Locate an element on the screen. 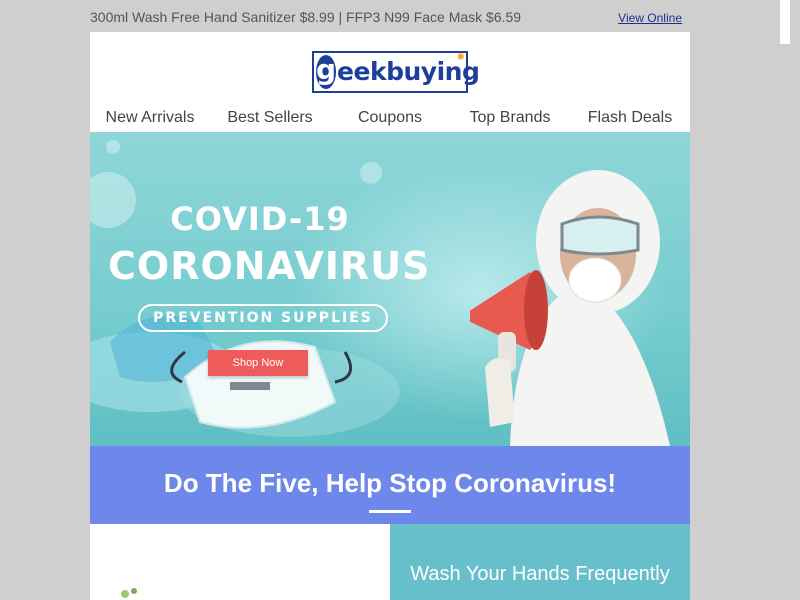 The width and height of the screenshot is (800, 600). sun-icon: ✺ is located at coordinates (460, 57).